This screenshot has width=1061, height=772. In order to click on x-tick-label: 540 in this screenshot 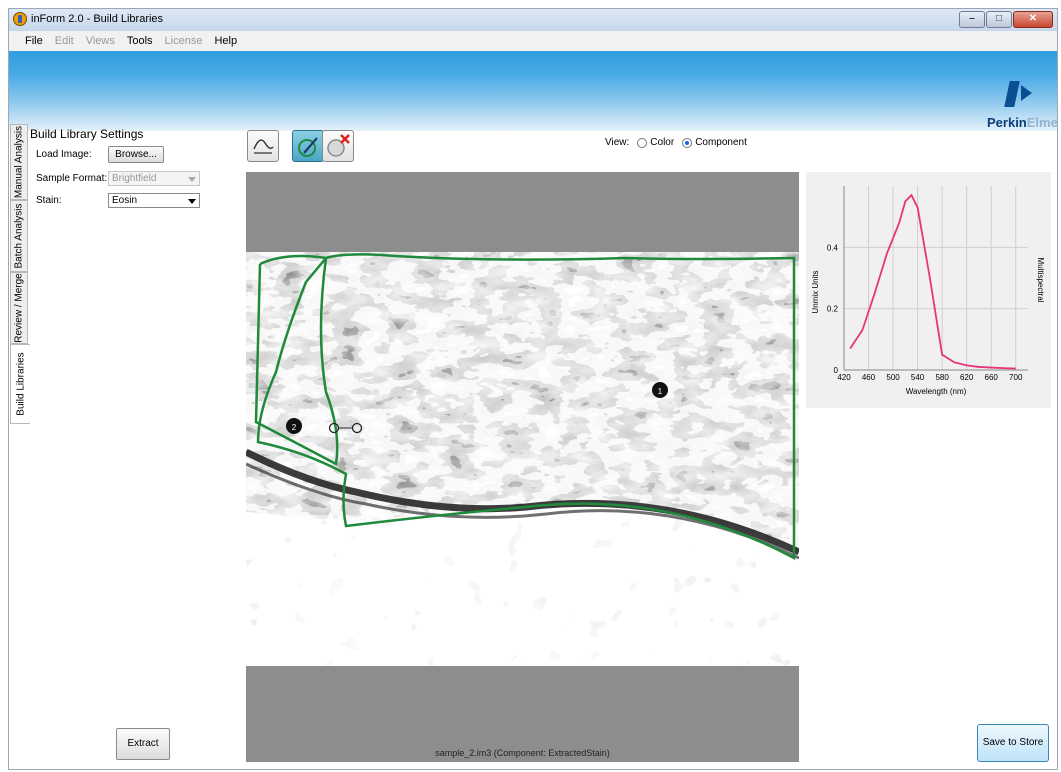, I will do `click(918, 377)`.